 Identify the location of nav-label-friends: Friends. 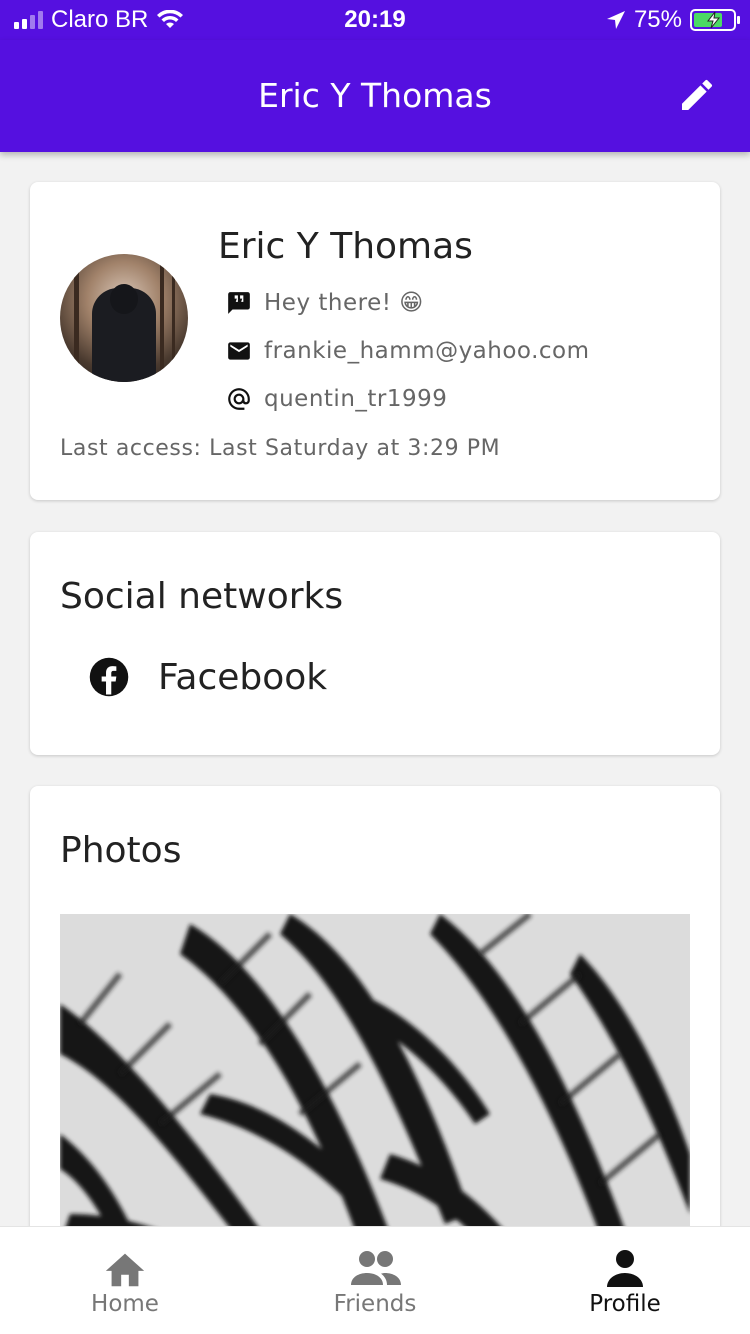
(375, 1304).